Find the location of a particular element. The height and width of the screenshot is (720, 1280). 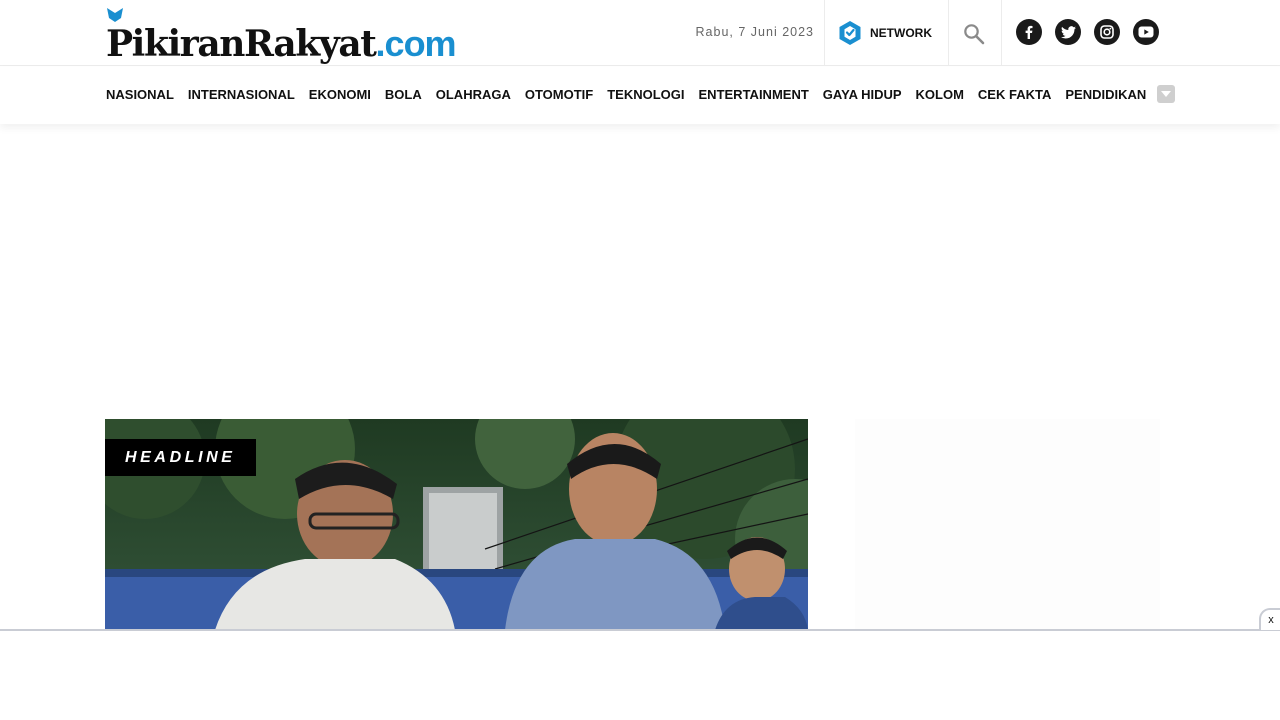

nav-item-pendidikan: PENDIDIKAN is located at coordinates (1105, 94).